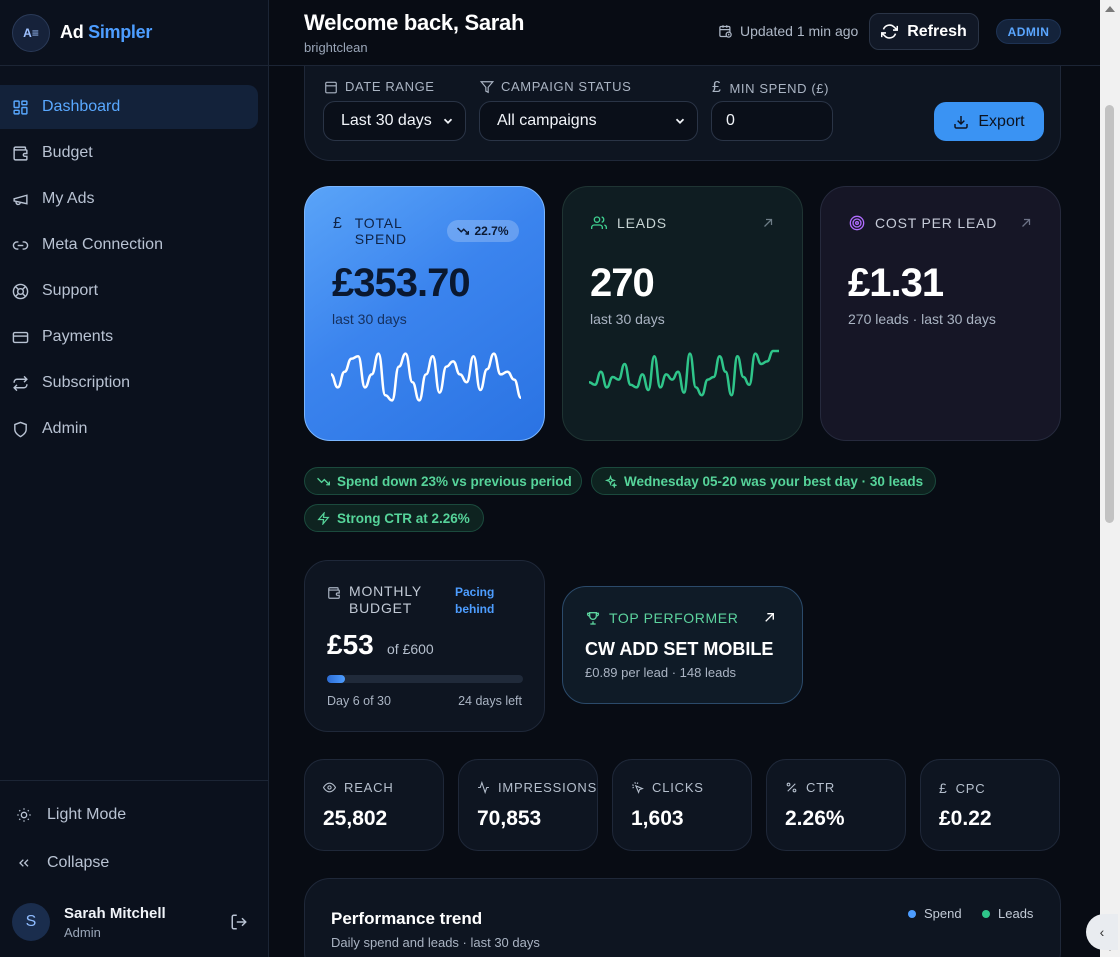  Describe the element at coordinates (935, 913) in the screenshot. I see `legend-item-spend: Spend` at that location.